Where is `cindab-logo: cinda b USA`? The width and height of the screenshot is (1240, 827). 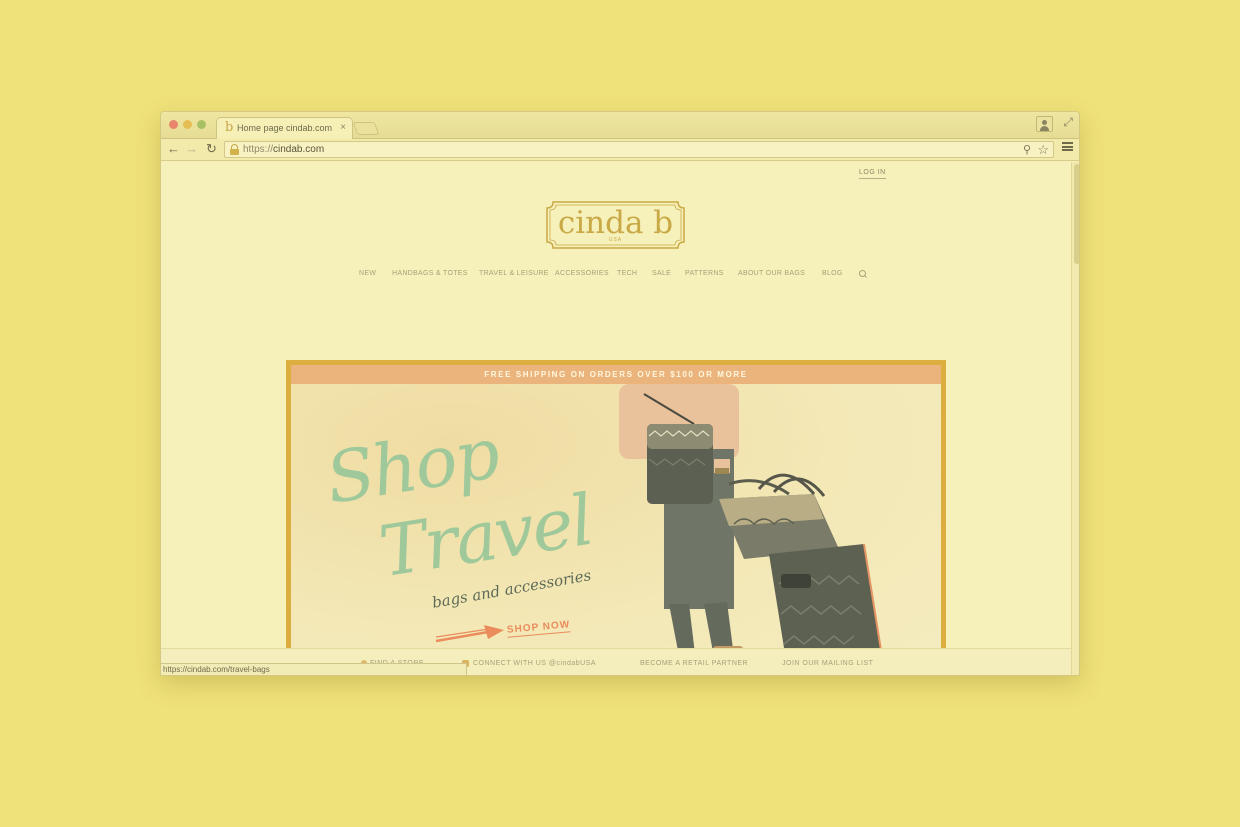 cindab-logo: cinda b USA is located at coordinates (615, 225).